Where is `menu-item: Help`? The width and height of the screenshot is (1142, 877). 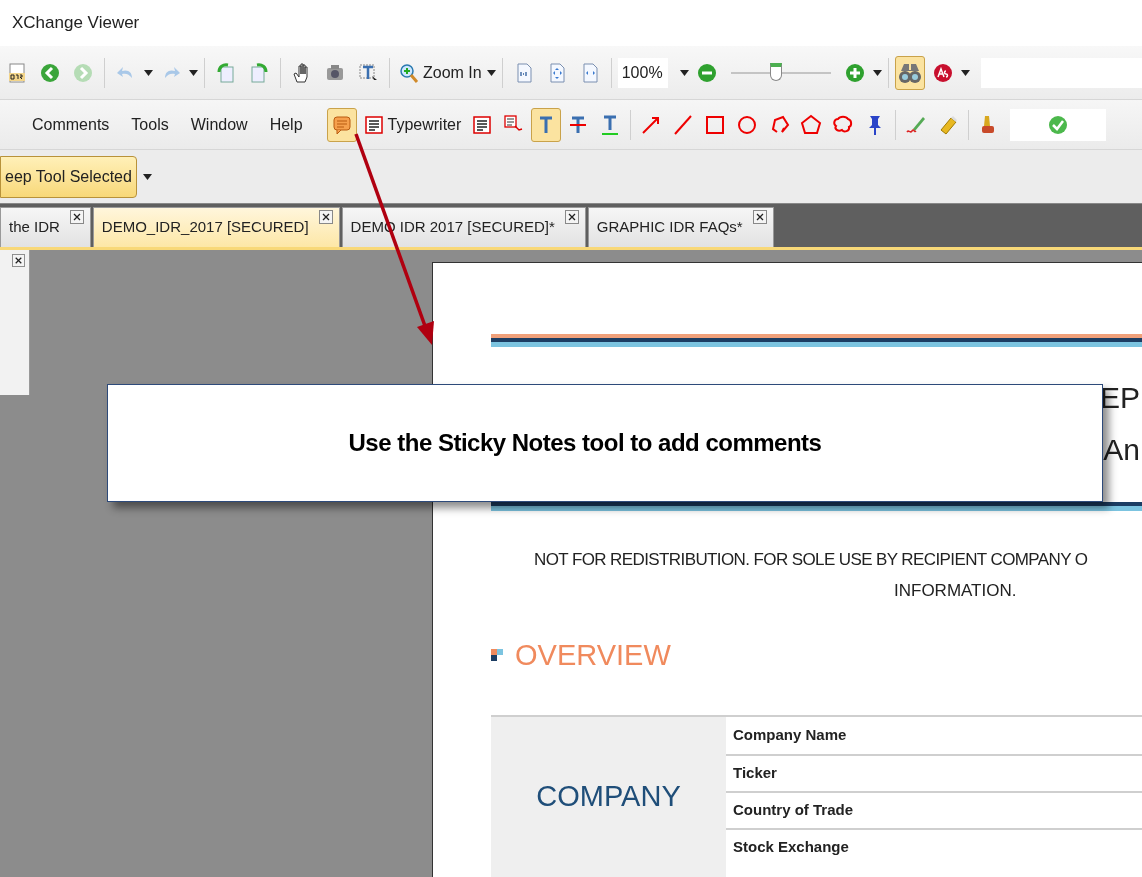
menu-item: Help is located at coordinates (286, 124).